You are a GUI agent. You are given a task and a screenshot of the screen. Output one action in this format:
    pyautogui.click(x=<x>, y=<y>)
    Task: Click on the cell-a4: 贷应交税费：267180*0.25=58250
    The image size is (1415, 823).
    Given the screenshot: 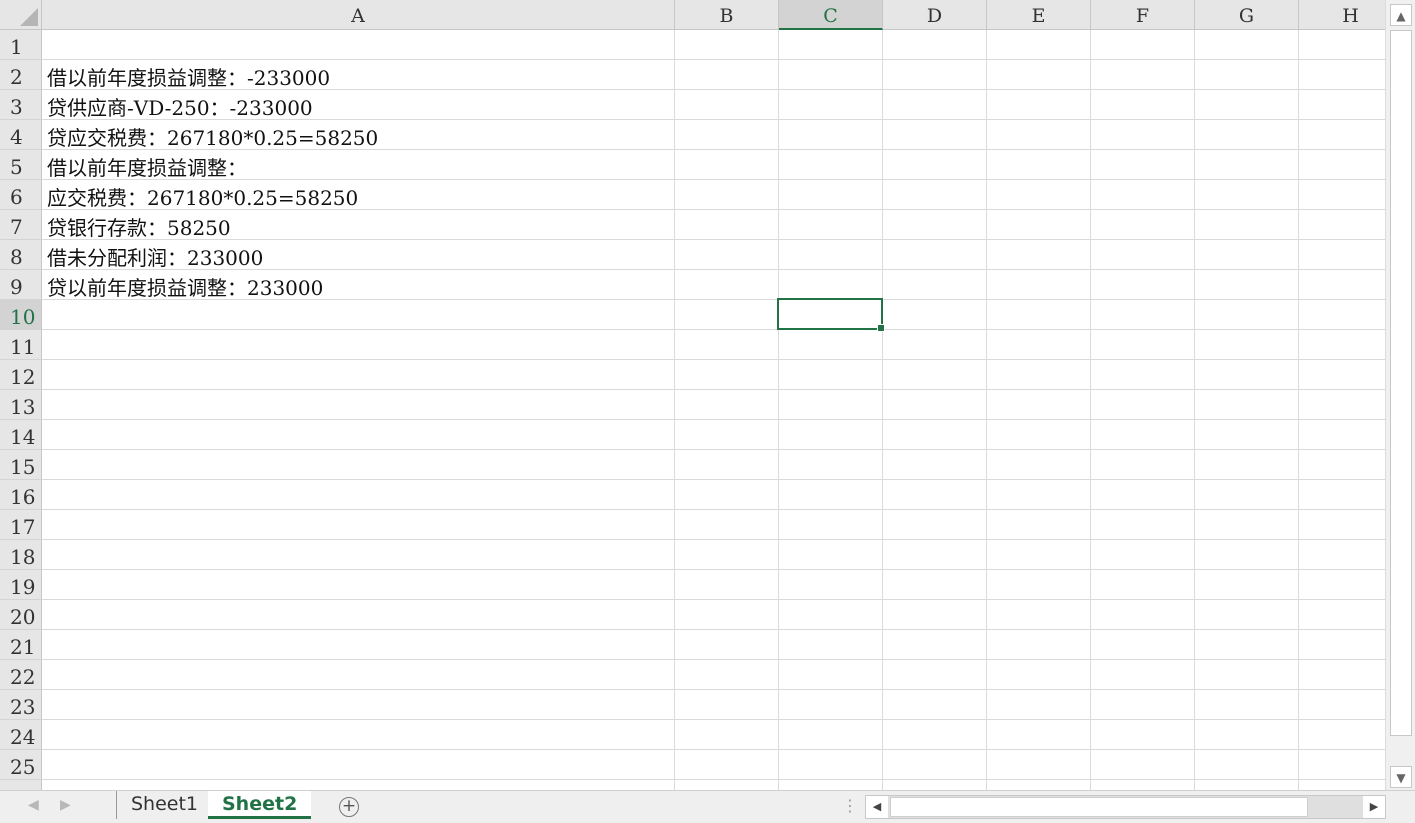 What is the action you would take?
    pyautogui.click(x=212, y=135)
    